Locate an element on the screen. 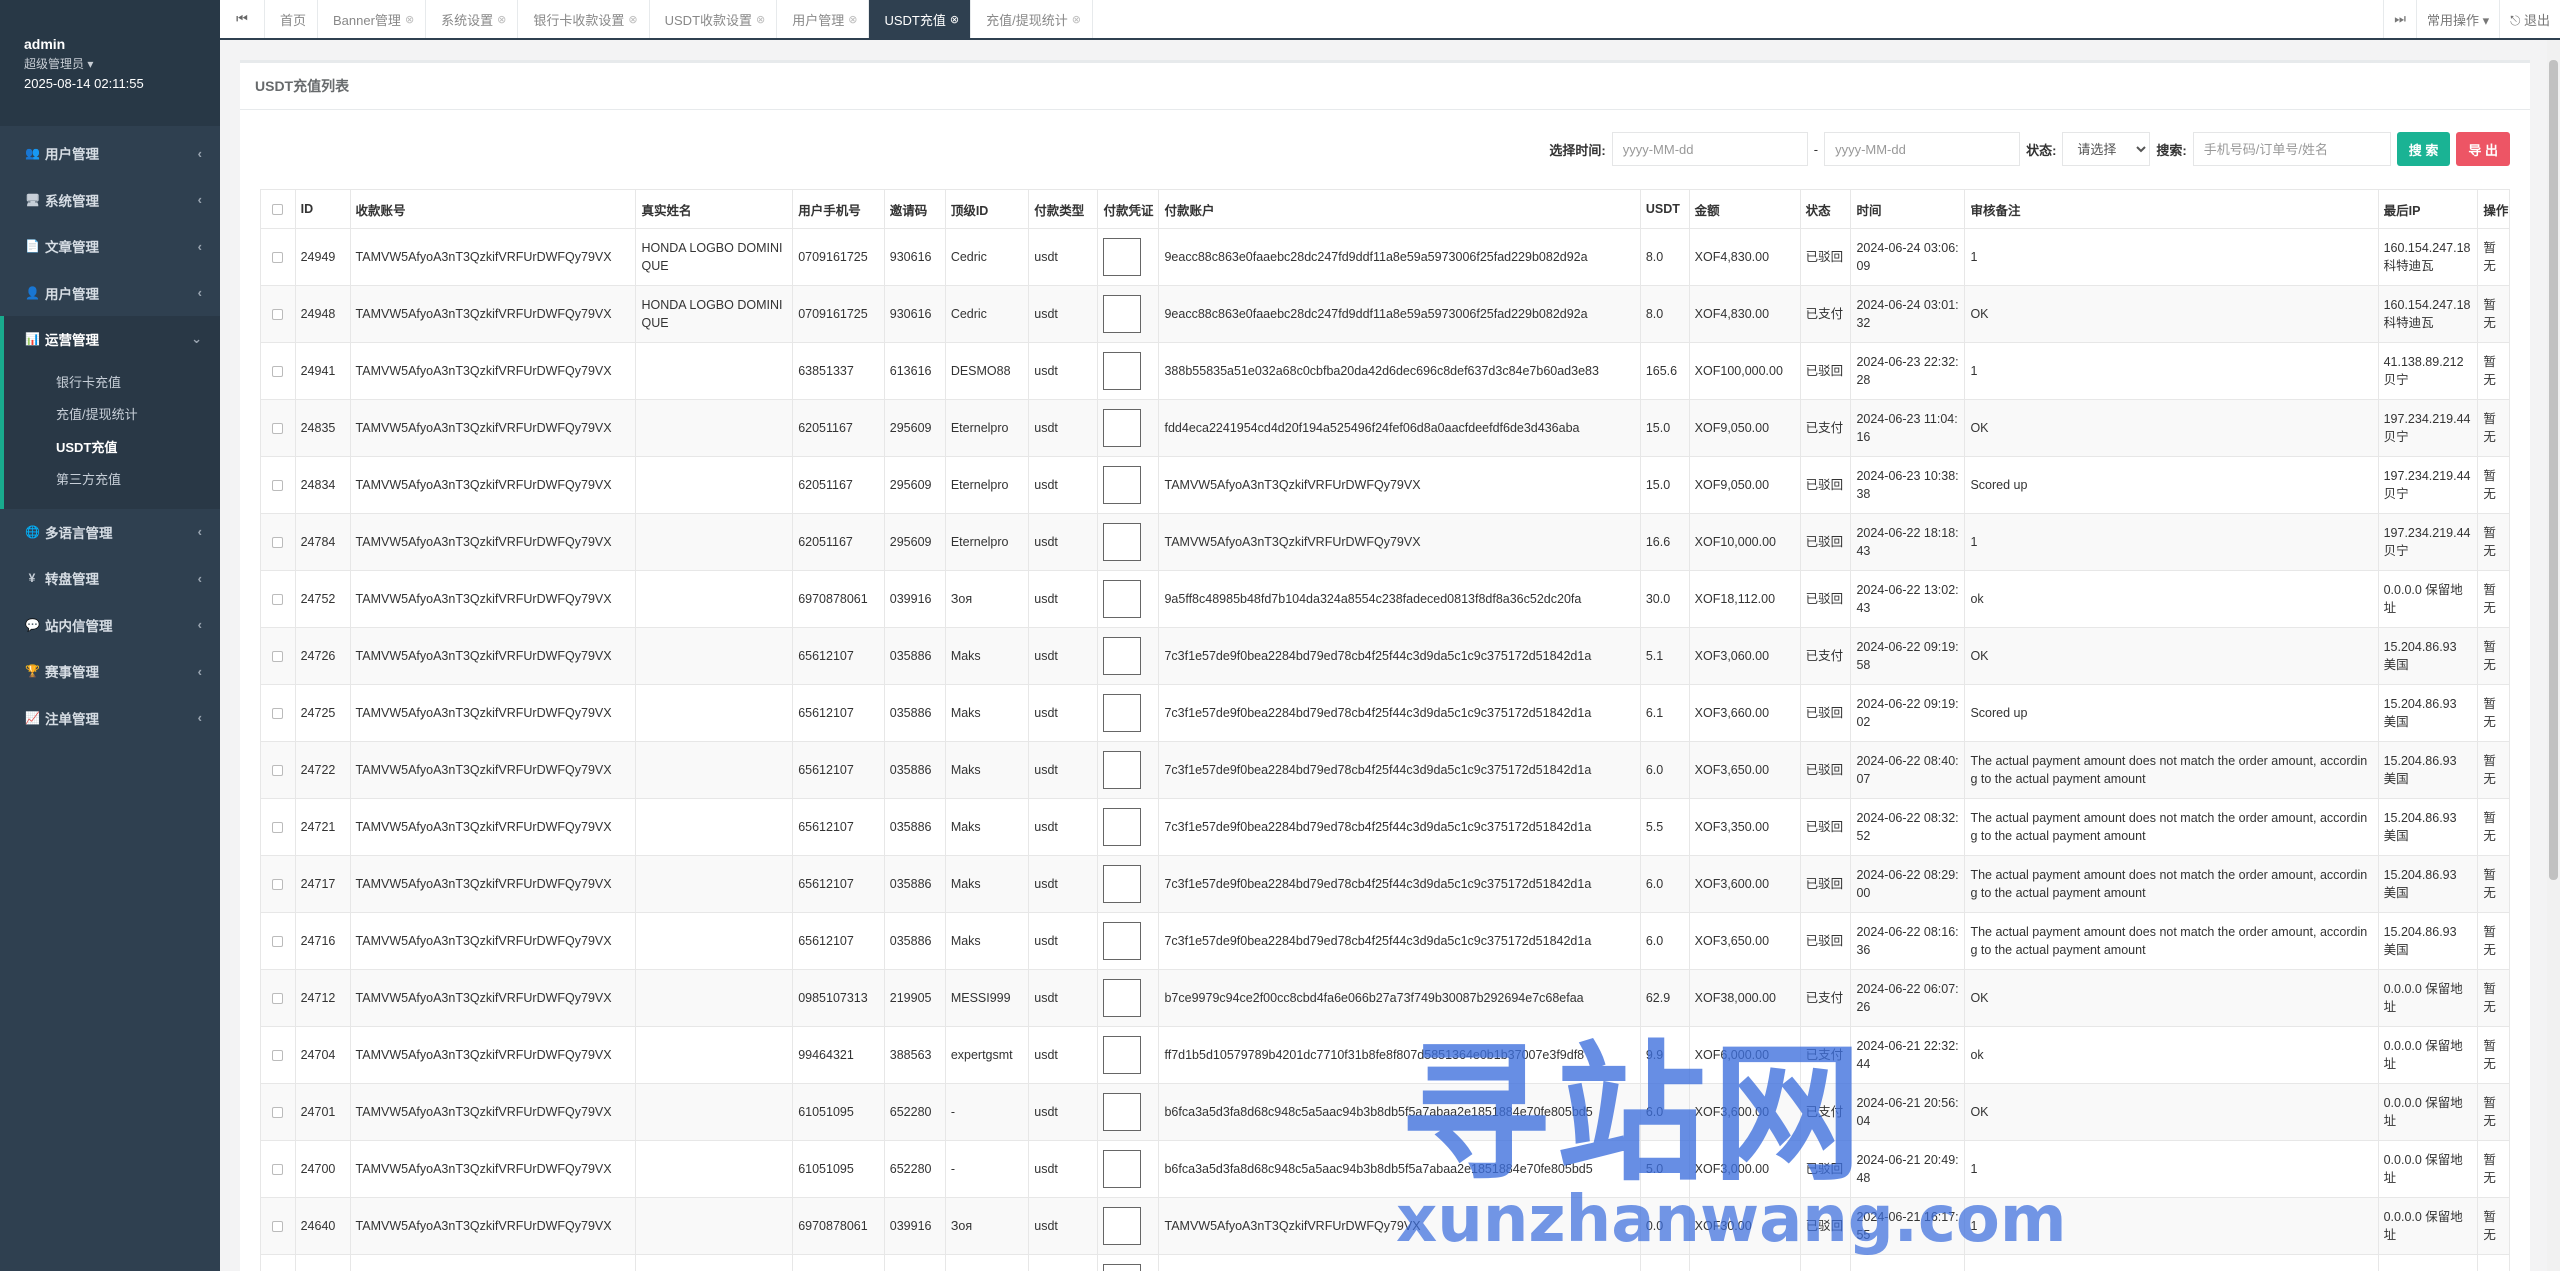 The image size is (2560, 1271). select-all-checkbox is located at coordinates (278, 210).